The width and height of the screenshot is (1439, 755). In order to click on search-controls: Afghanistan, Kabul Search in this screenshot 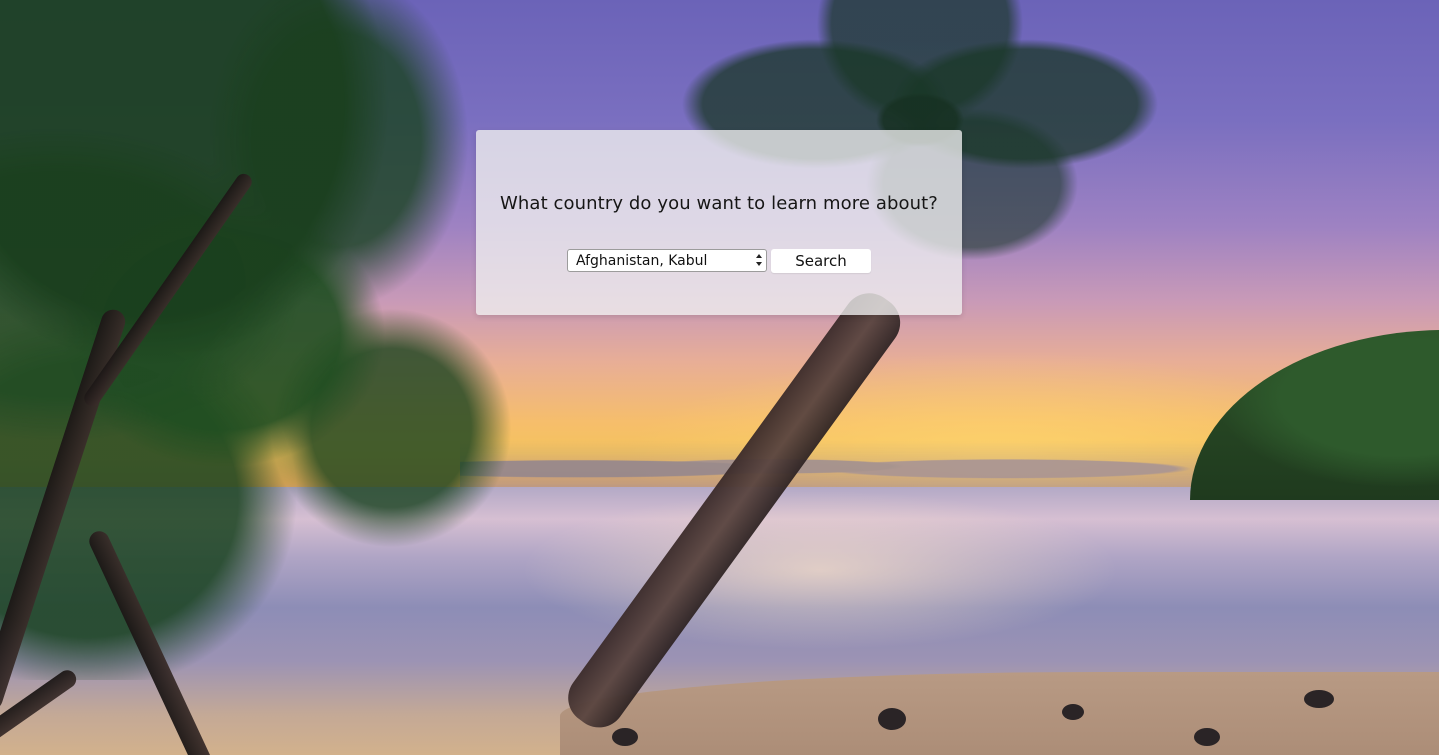, I will do `click(719, 261)`.